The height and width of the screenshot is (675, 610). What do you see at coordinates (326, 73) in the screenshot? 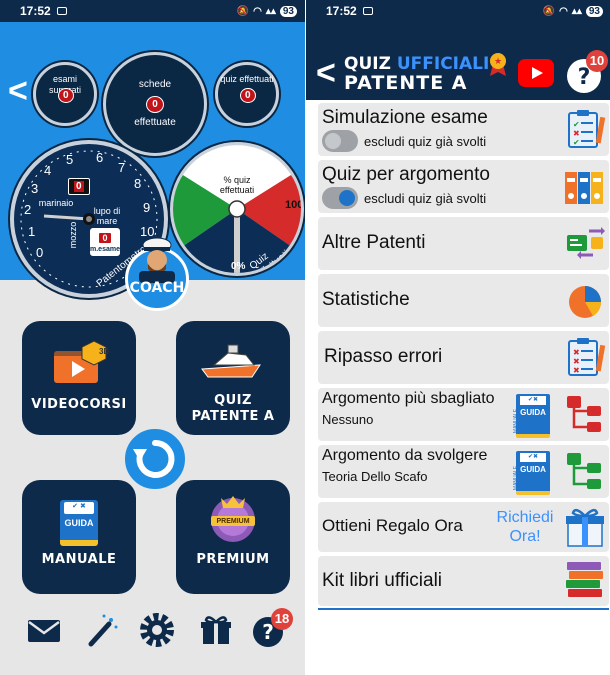
I see `back-arrow-icon-right: <` at bounding box center [326, 73].